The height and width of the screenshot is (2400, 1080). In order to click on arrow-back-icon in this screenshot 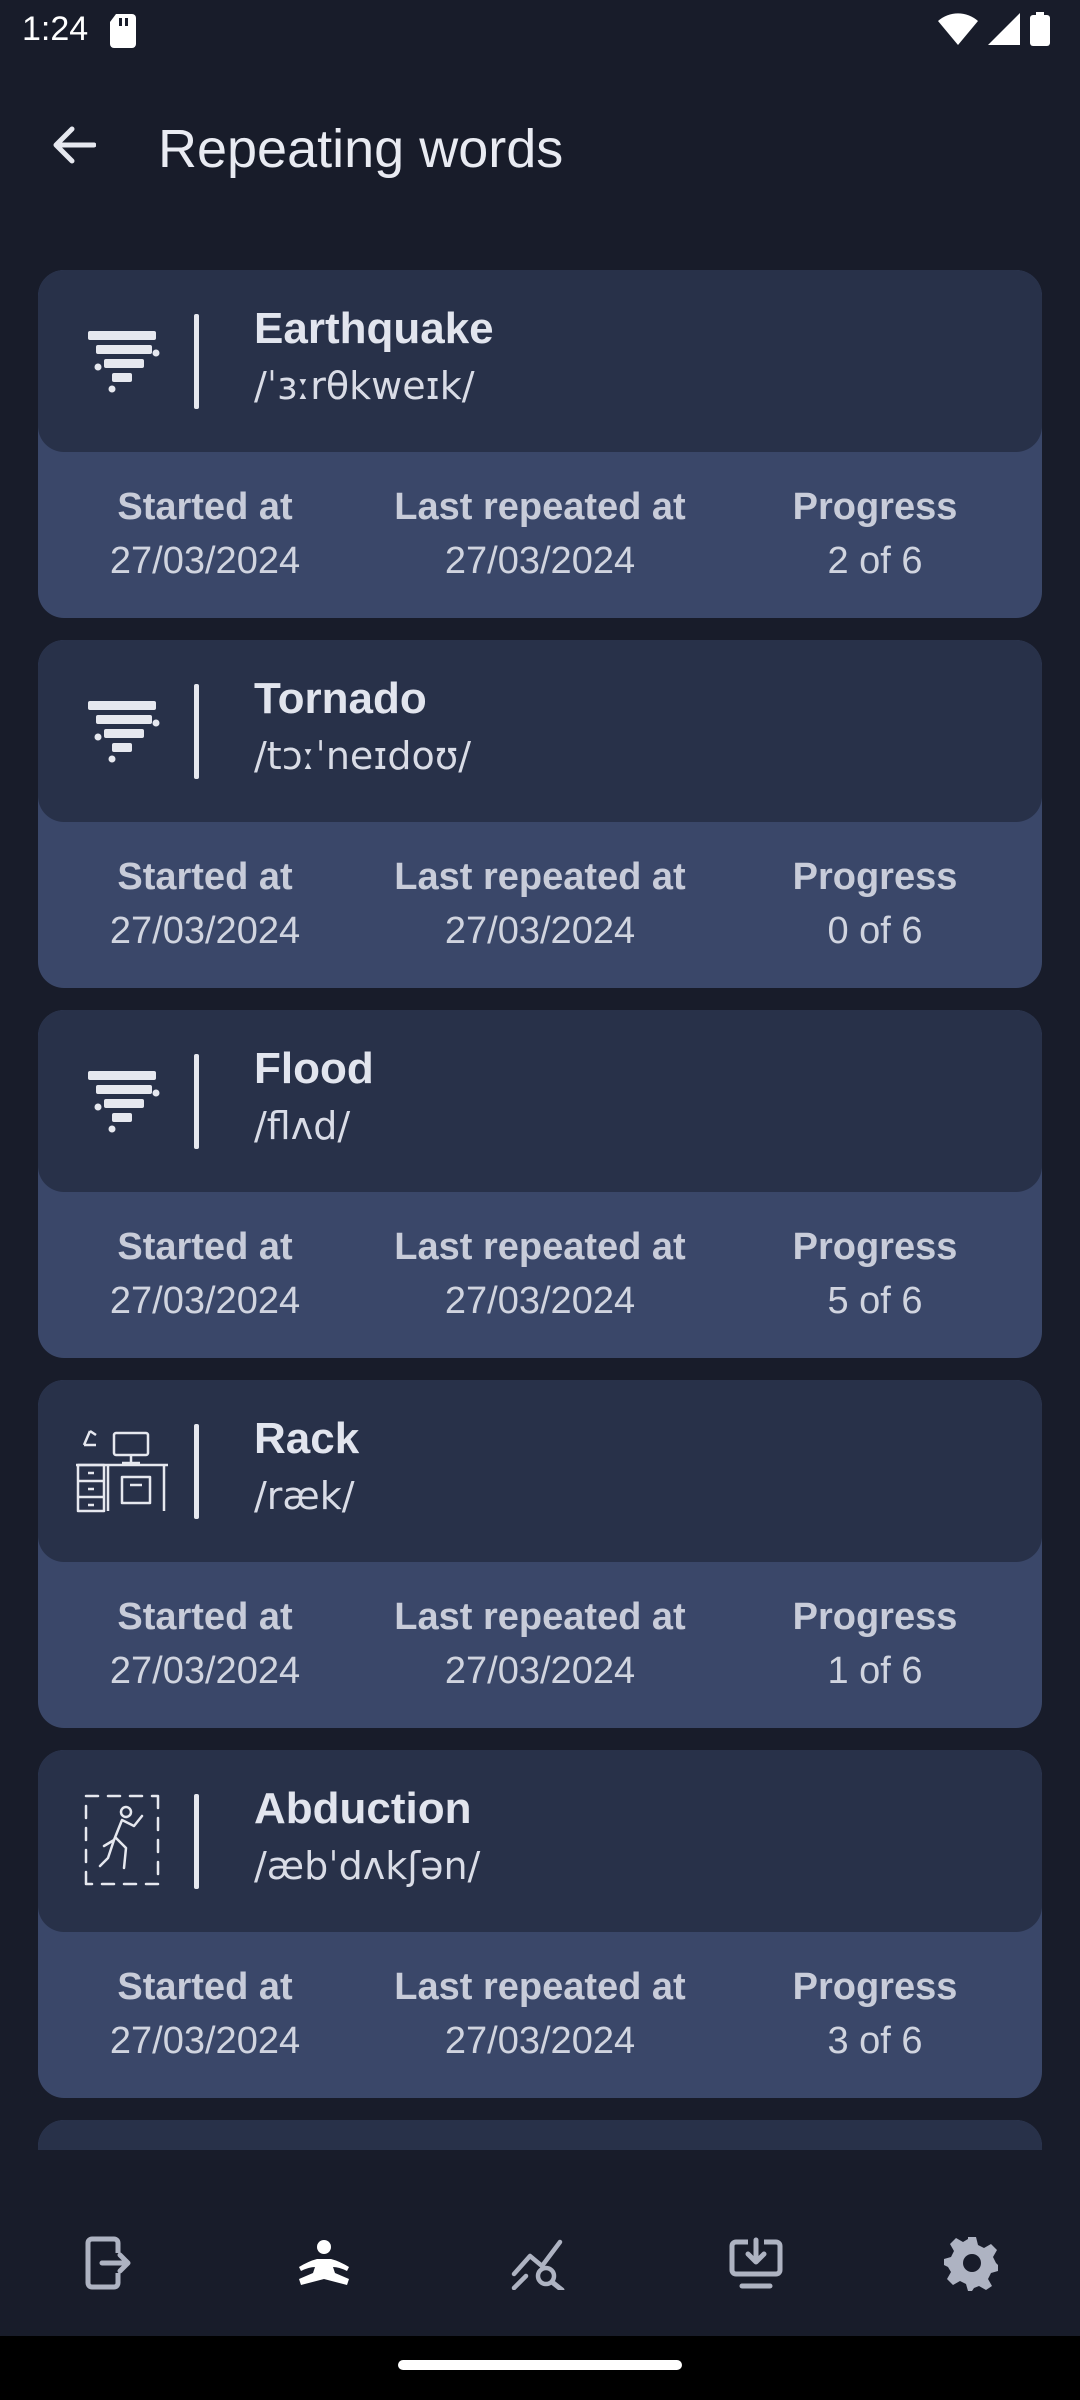, I will do `click(73, 147)`.